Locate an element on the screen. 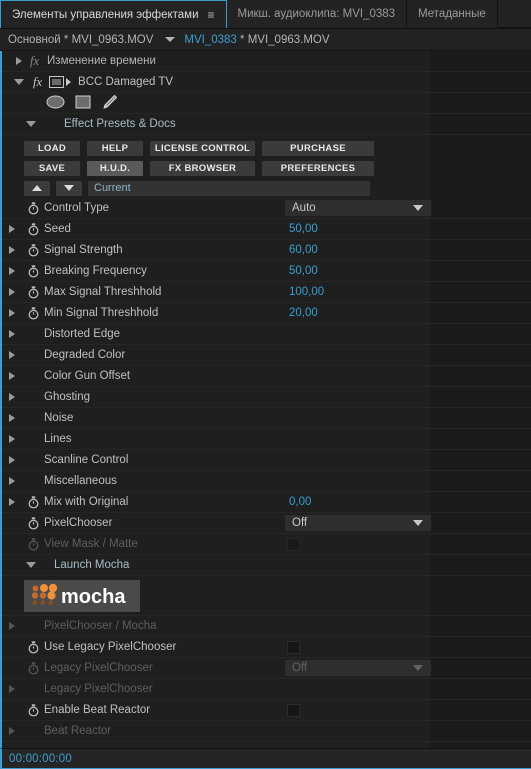 The height and width of the screenshot is (769, 531). parameter-label-legacy-pixelchooser-dd: Legacy PixelChooser is located at coordinates (98, 668).